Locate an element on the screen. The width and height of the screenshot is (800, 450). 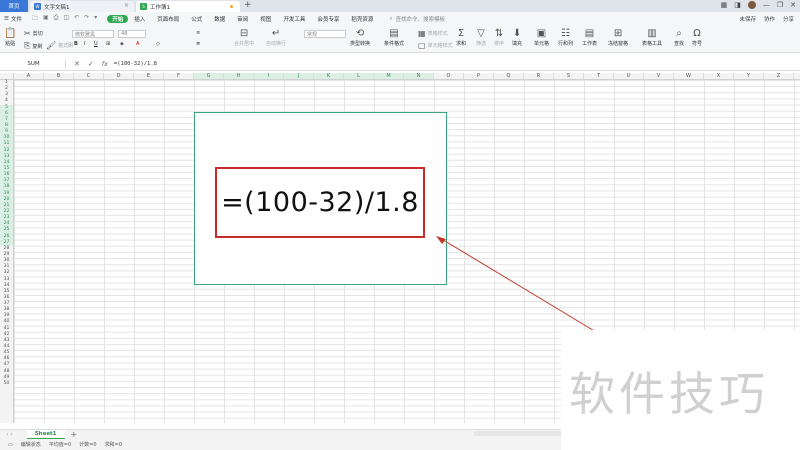
cancel-formula-button: ✕ is located at coordinates (77, 64).